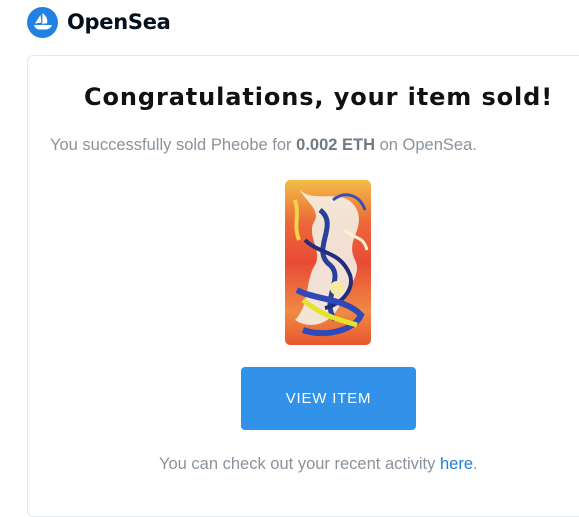 The width and height of the screenshot is (579, 517). What do you see at coordinates (130, 145) in the screenshot?
I see `sale-prefix: You successfully sold` at bounding box center [130, 145].